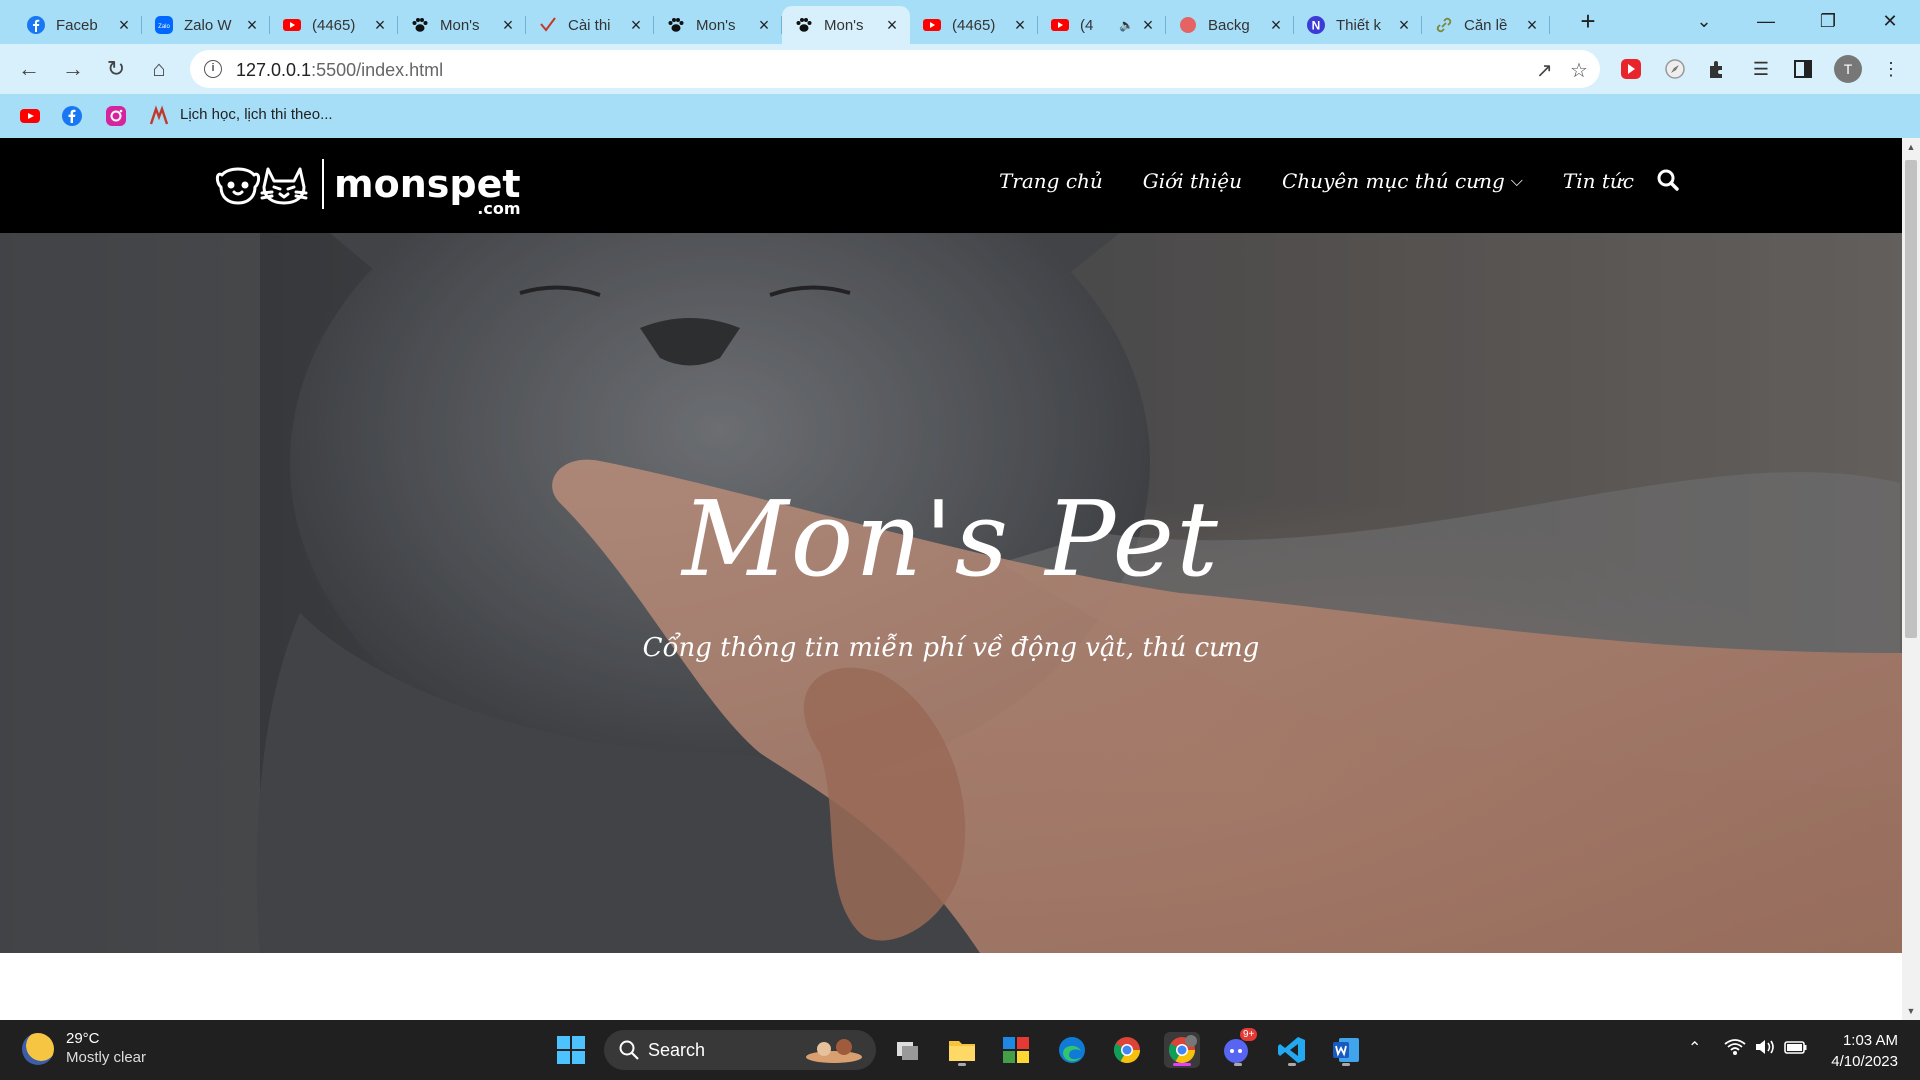  What do you see at coordinates (339, 70) in the screenshot?
I see `url-text: 127.0.0.1:5500/index.html` at bounding box center [339, 70].